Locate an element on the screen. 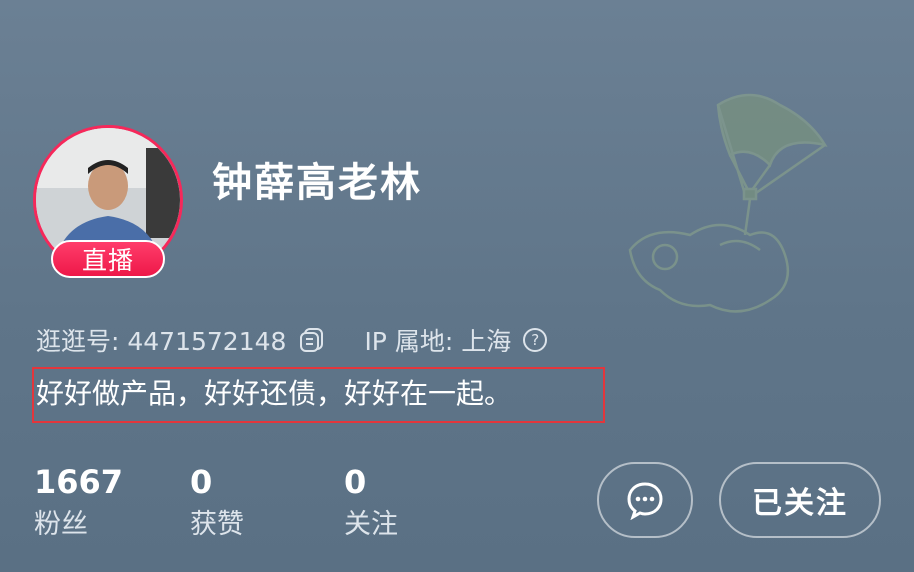  parachute-mascot-illustration is located at coordinates (728, 203).